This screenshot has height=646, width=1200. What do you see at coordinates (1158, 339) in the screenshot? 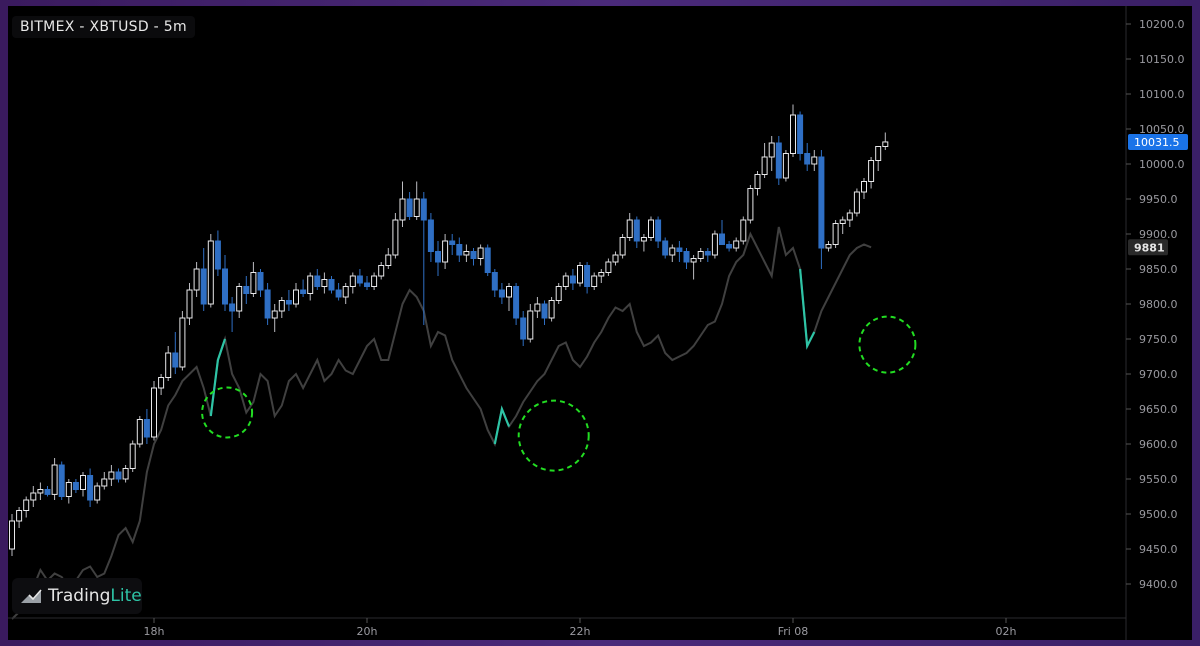
I see `price-tick-label: 9750.0` at bounding box center [1158, 339].